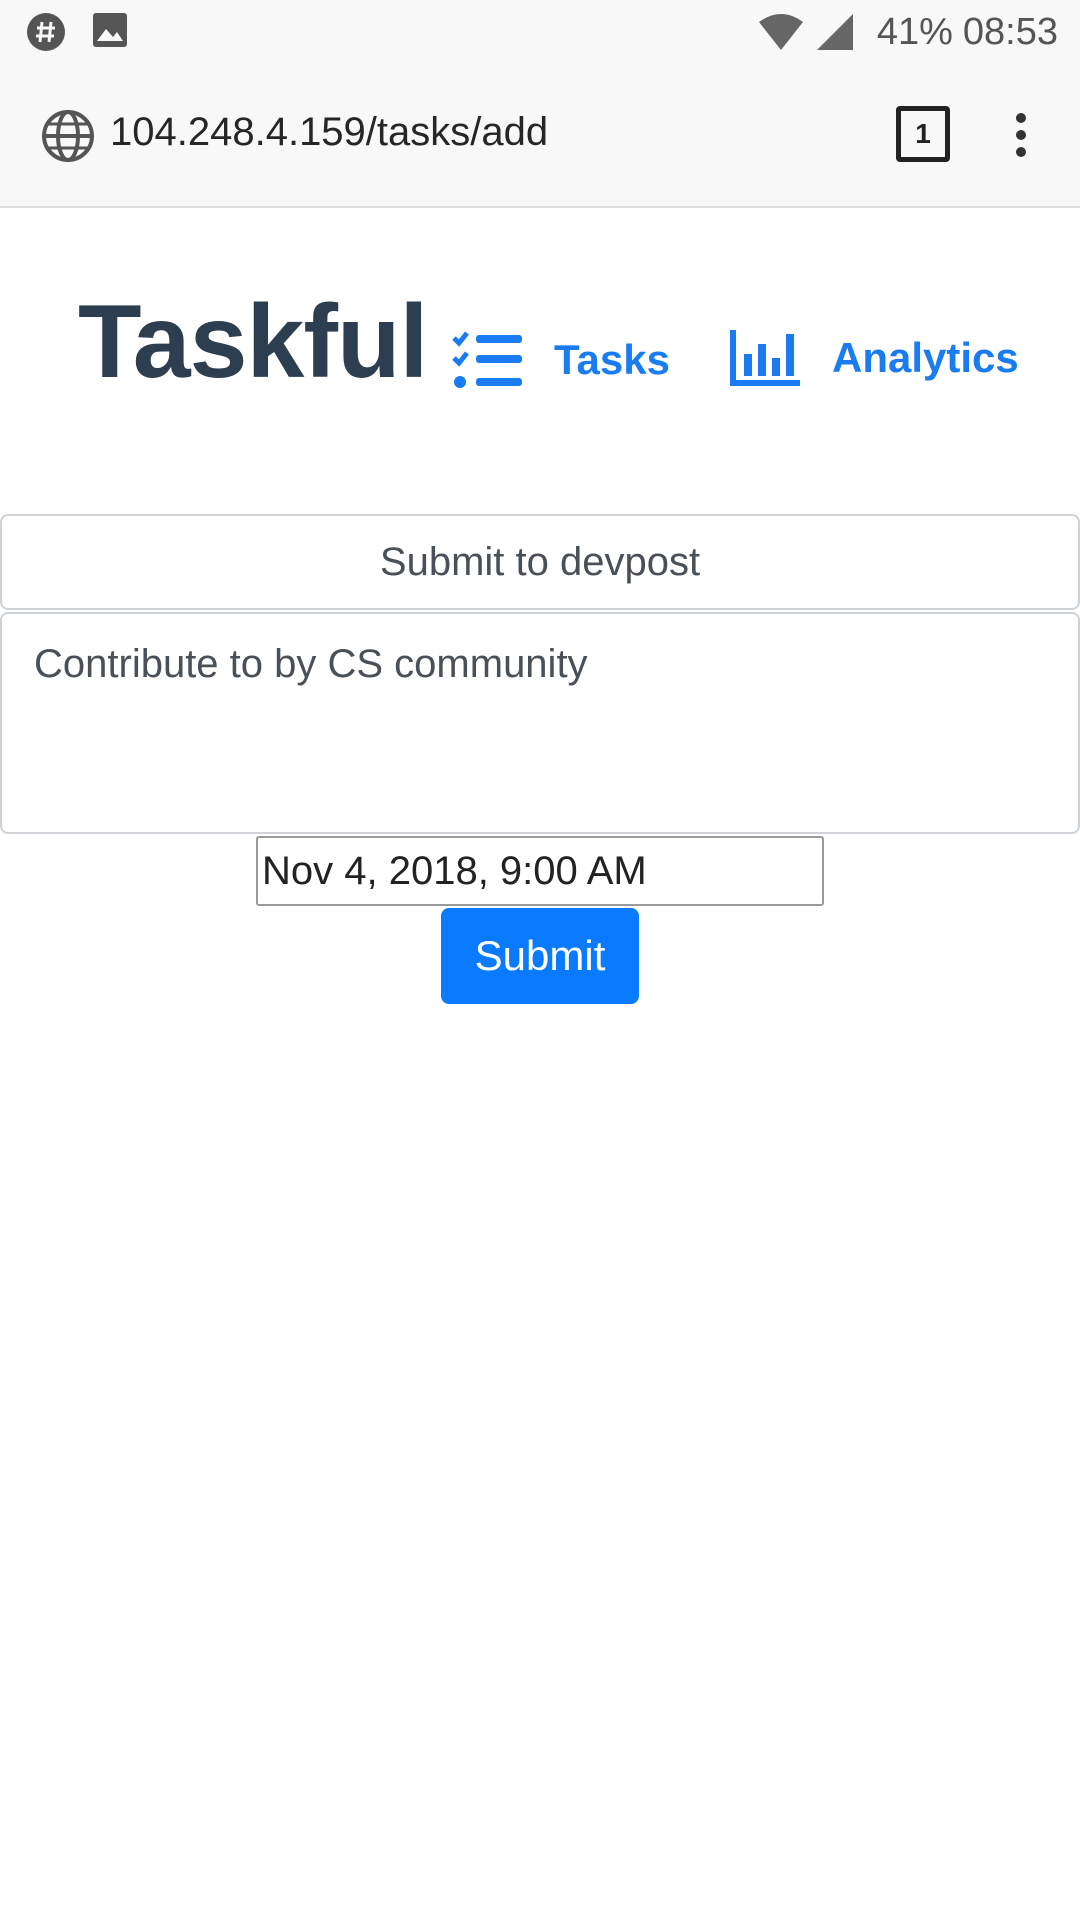  Describe the element at coordinates (68, 136) in the screenshot. I see `globe-icon` at that location.